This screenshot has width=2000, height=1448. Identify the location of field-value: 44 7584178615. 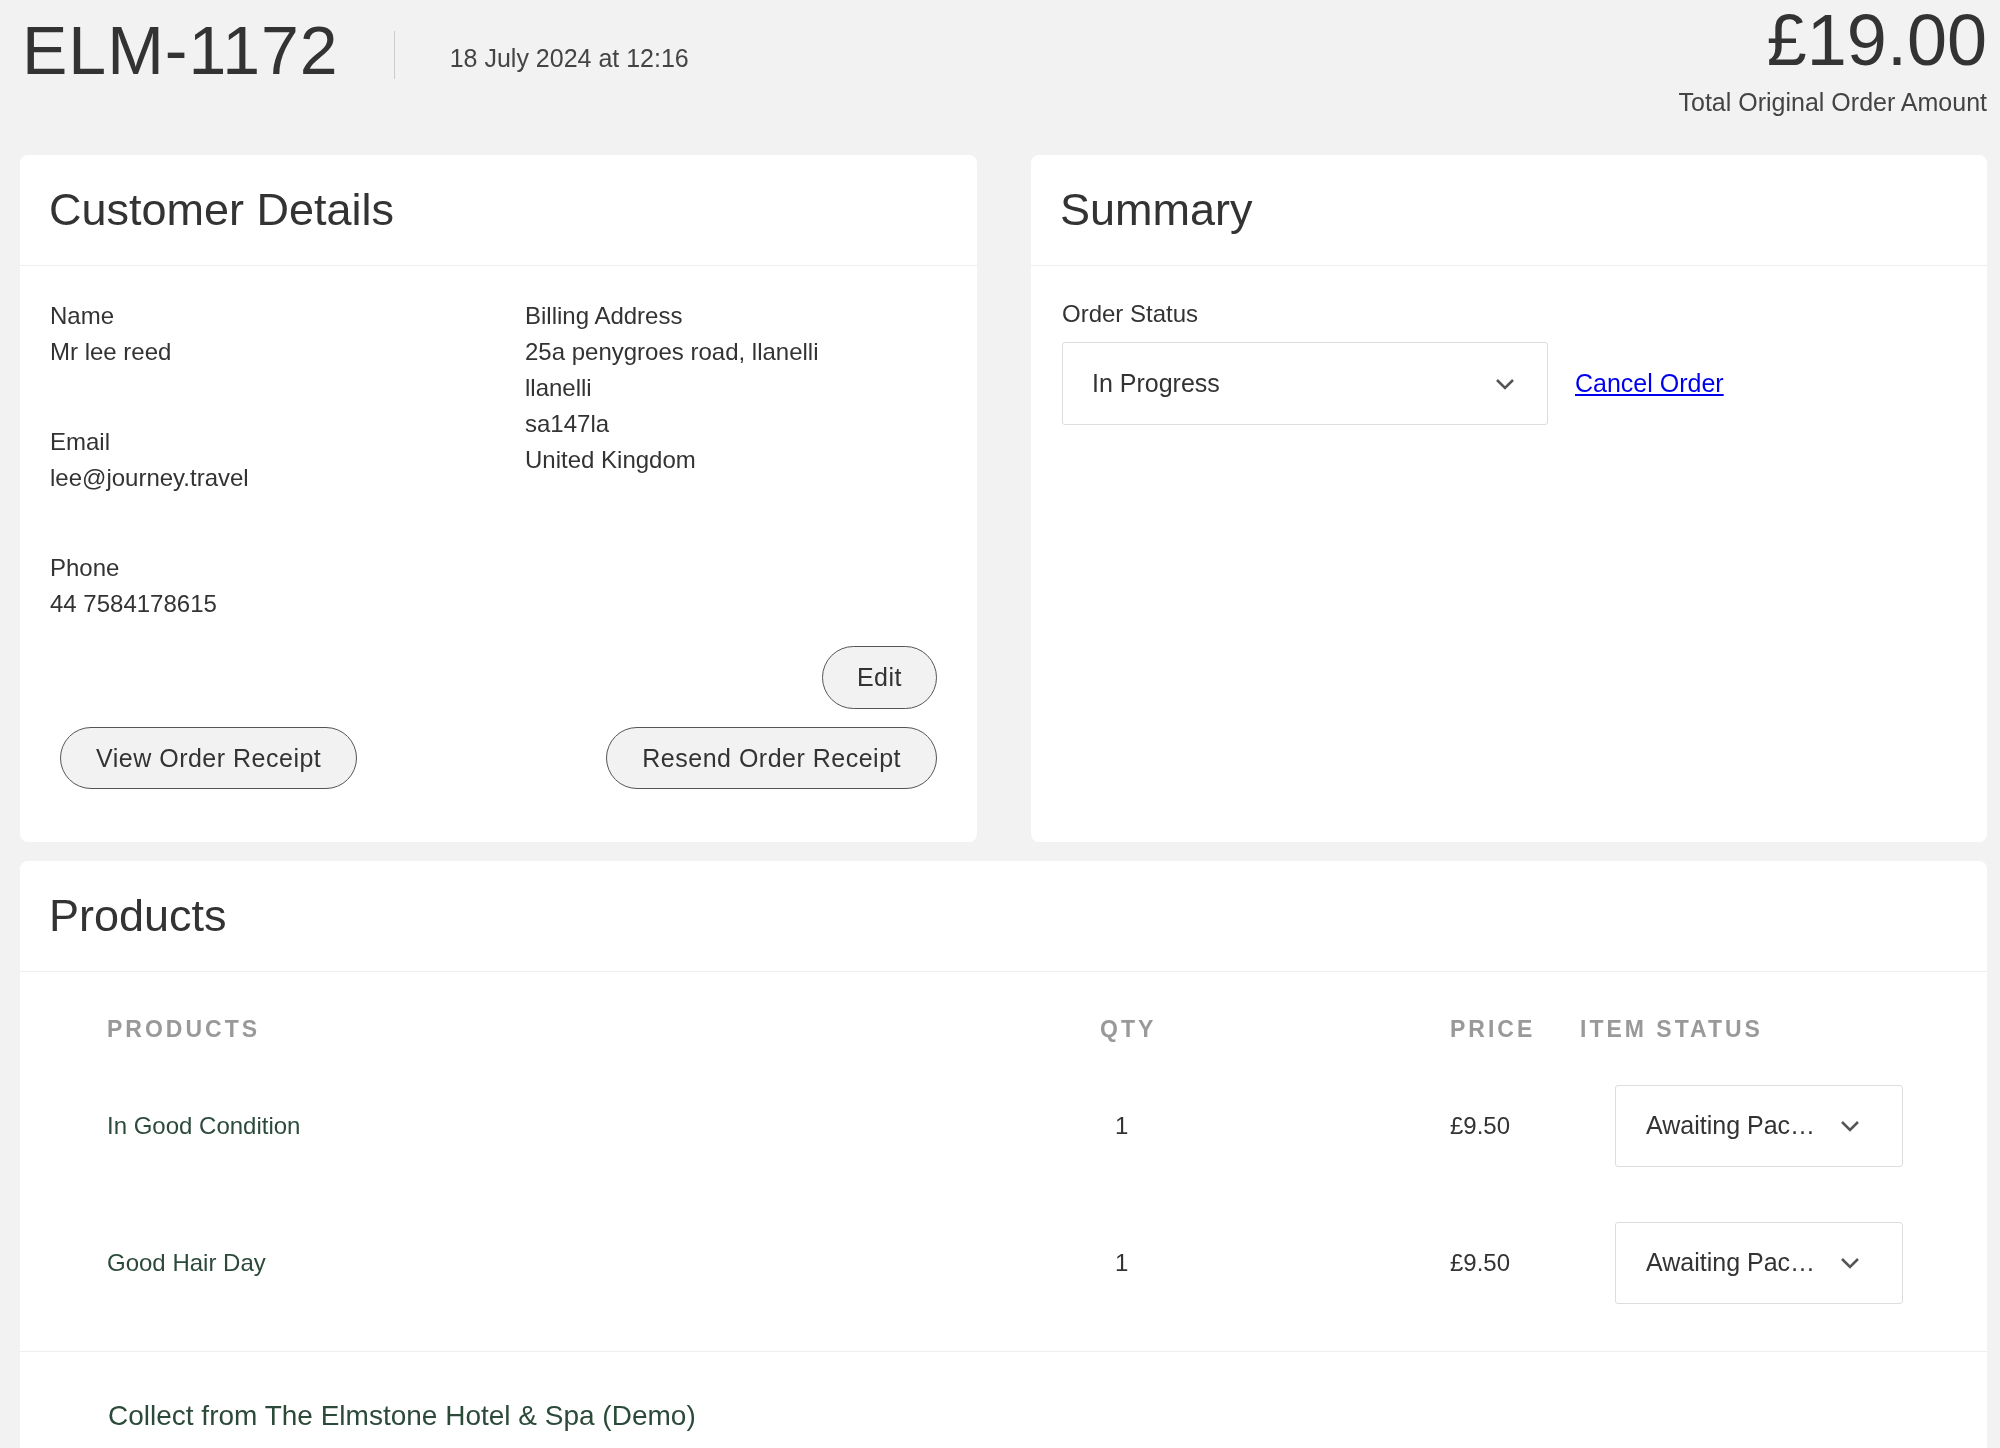
(134, 604).